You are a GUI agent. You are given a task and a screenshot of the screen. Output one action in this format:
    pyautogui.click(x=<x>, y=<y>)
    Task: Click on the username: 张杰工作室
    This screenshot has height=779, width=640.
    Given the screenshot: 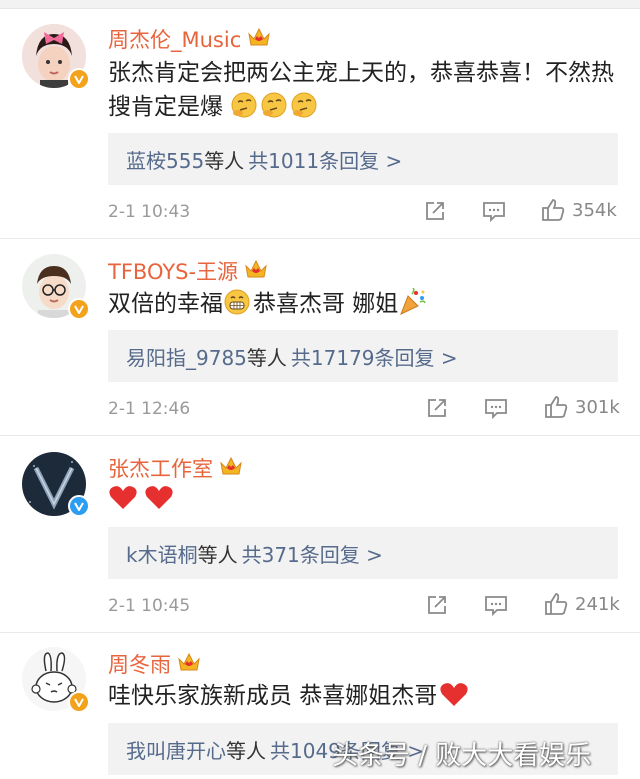 What is the action you would take?
    pyautogui.click(x=175, y=468)
    